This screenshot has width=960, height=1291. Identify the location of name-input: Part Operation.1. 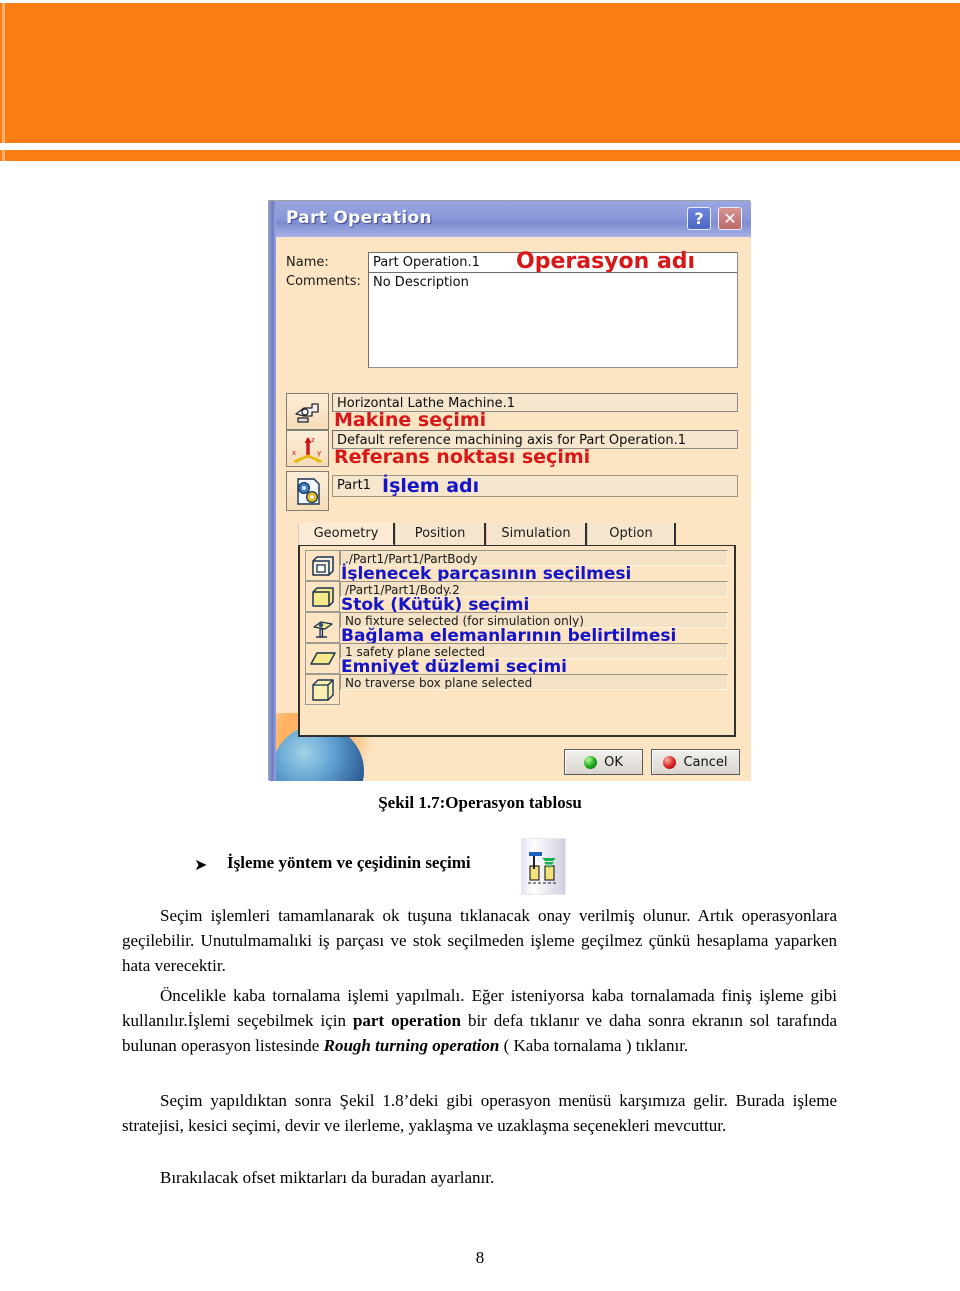
(553, 262).